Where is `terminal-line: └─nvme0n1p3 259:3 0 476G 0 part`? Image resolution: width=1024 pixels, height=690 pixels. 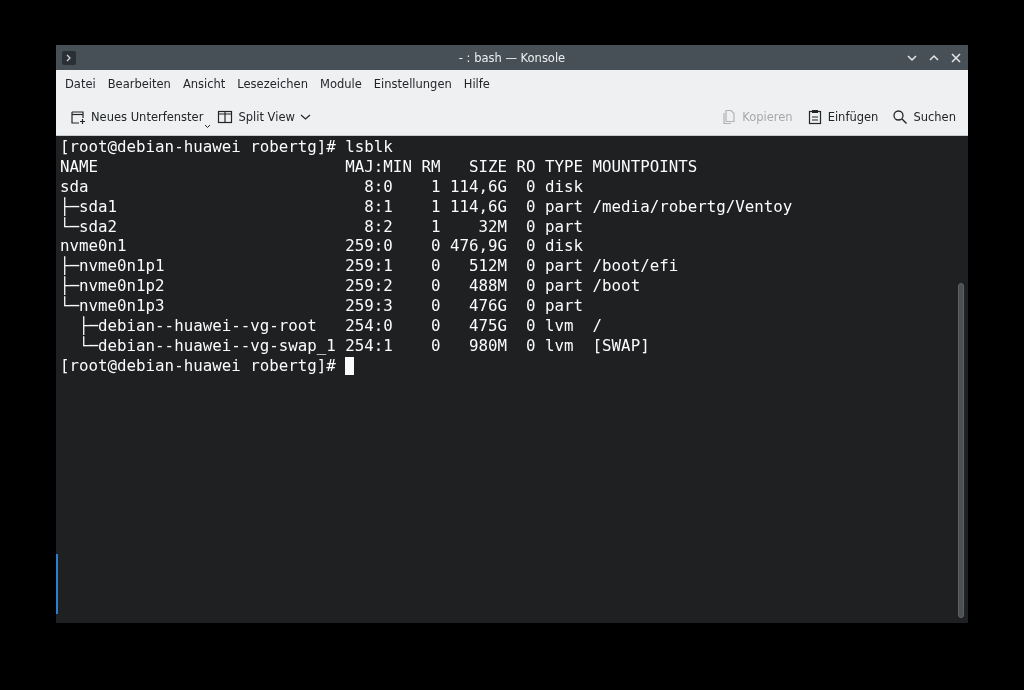
terminal-line: └─nvme0n1p3 259:3 0 476G 0 part is located at coordinates (322, 306).